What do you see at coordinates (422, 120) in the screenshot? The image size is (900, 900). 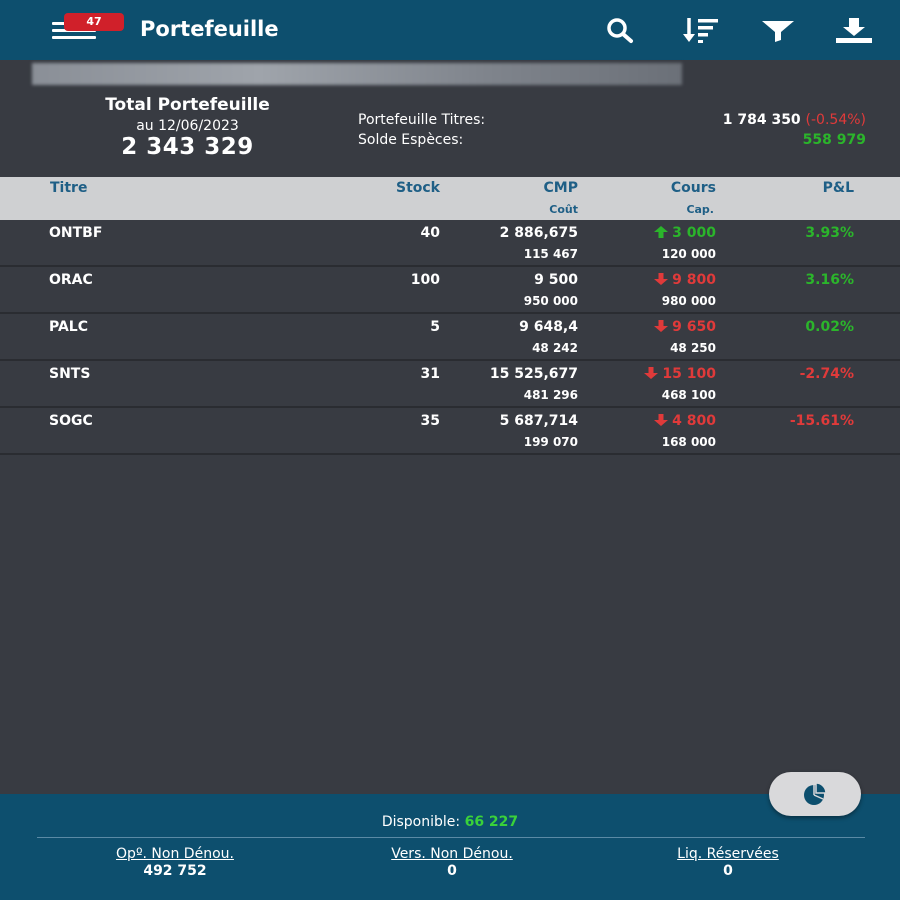 I see `titres-label: Portefeuille Titres:` at bounding box center [422, 120].